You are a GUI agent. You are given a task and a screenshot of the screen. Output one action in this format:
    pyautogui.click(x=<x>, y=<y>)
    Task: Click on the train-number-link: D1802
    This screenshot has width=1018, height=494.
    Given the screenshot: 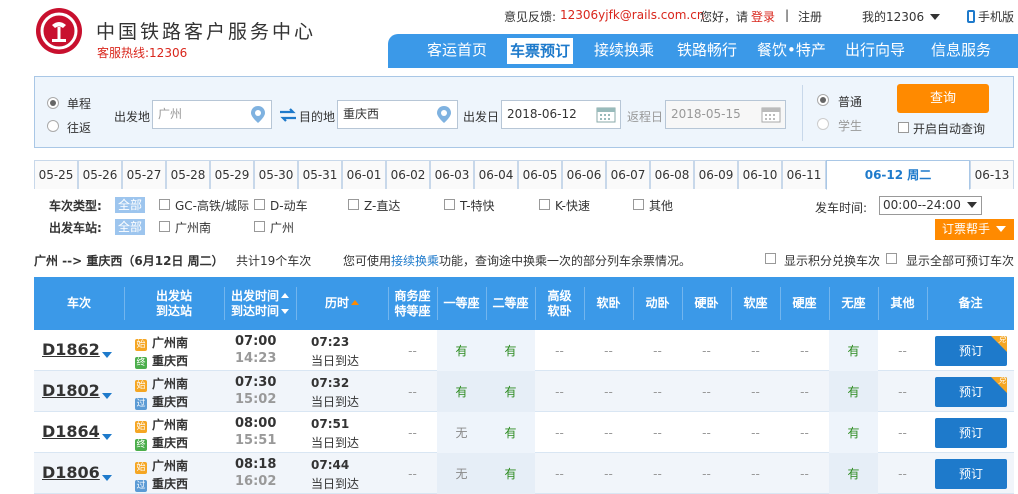 What is the action you would take?
    pyautogui.click(x=71, y=390)
    